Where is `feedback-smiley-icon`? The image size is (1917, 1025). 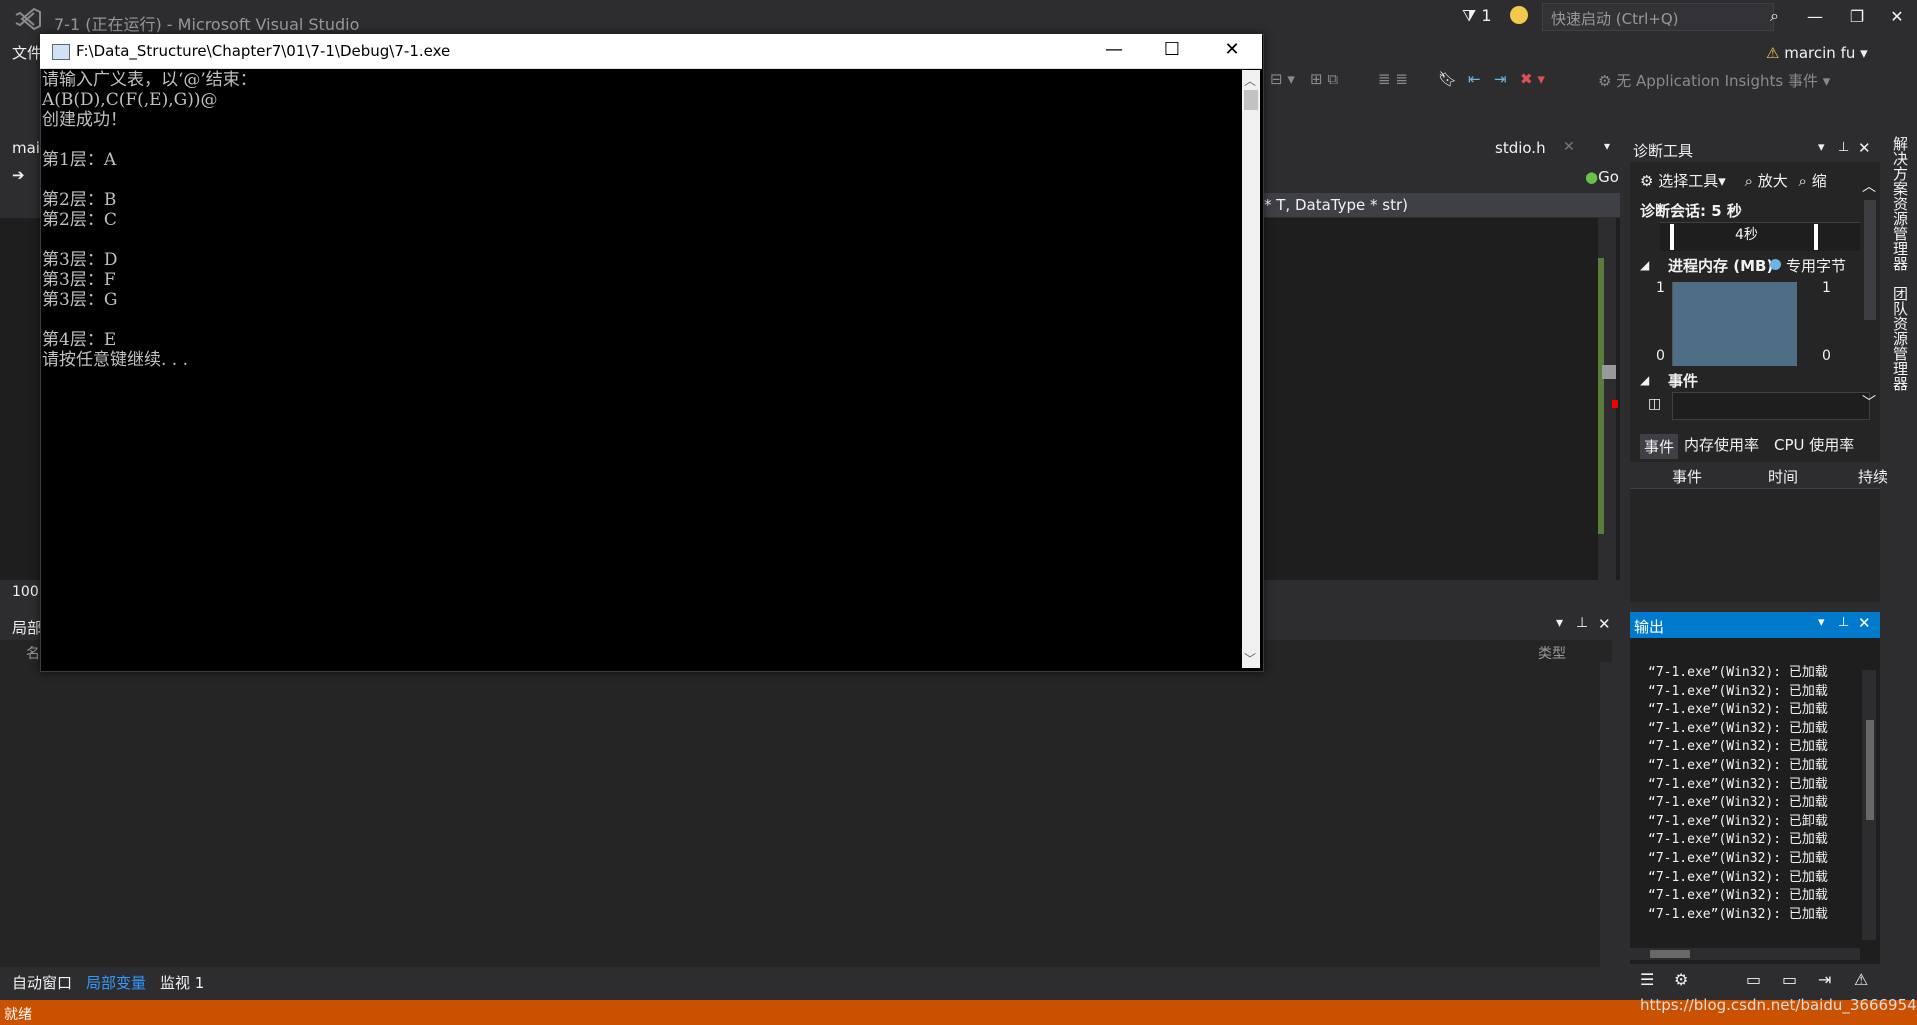
feedback-smiley-icon is located at coordinates (1519, 15).